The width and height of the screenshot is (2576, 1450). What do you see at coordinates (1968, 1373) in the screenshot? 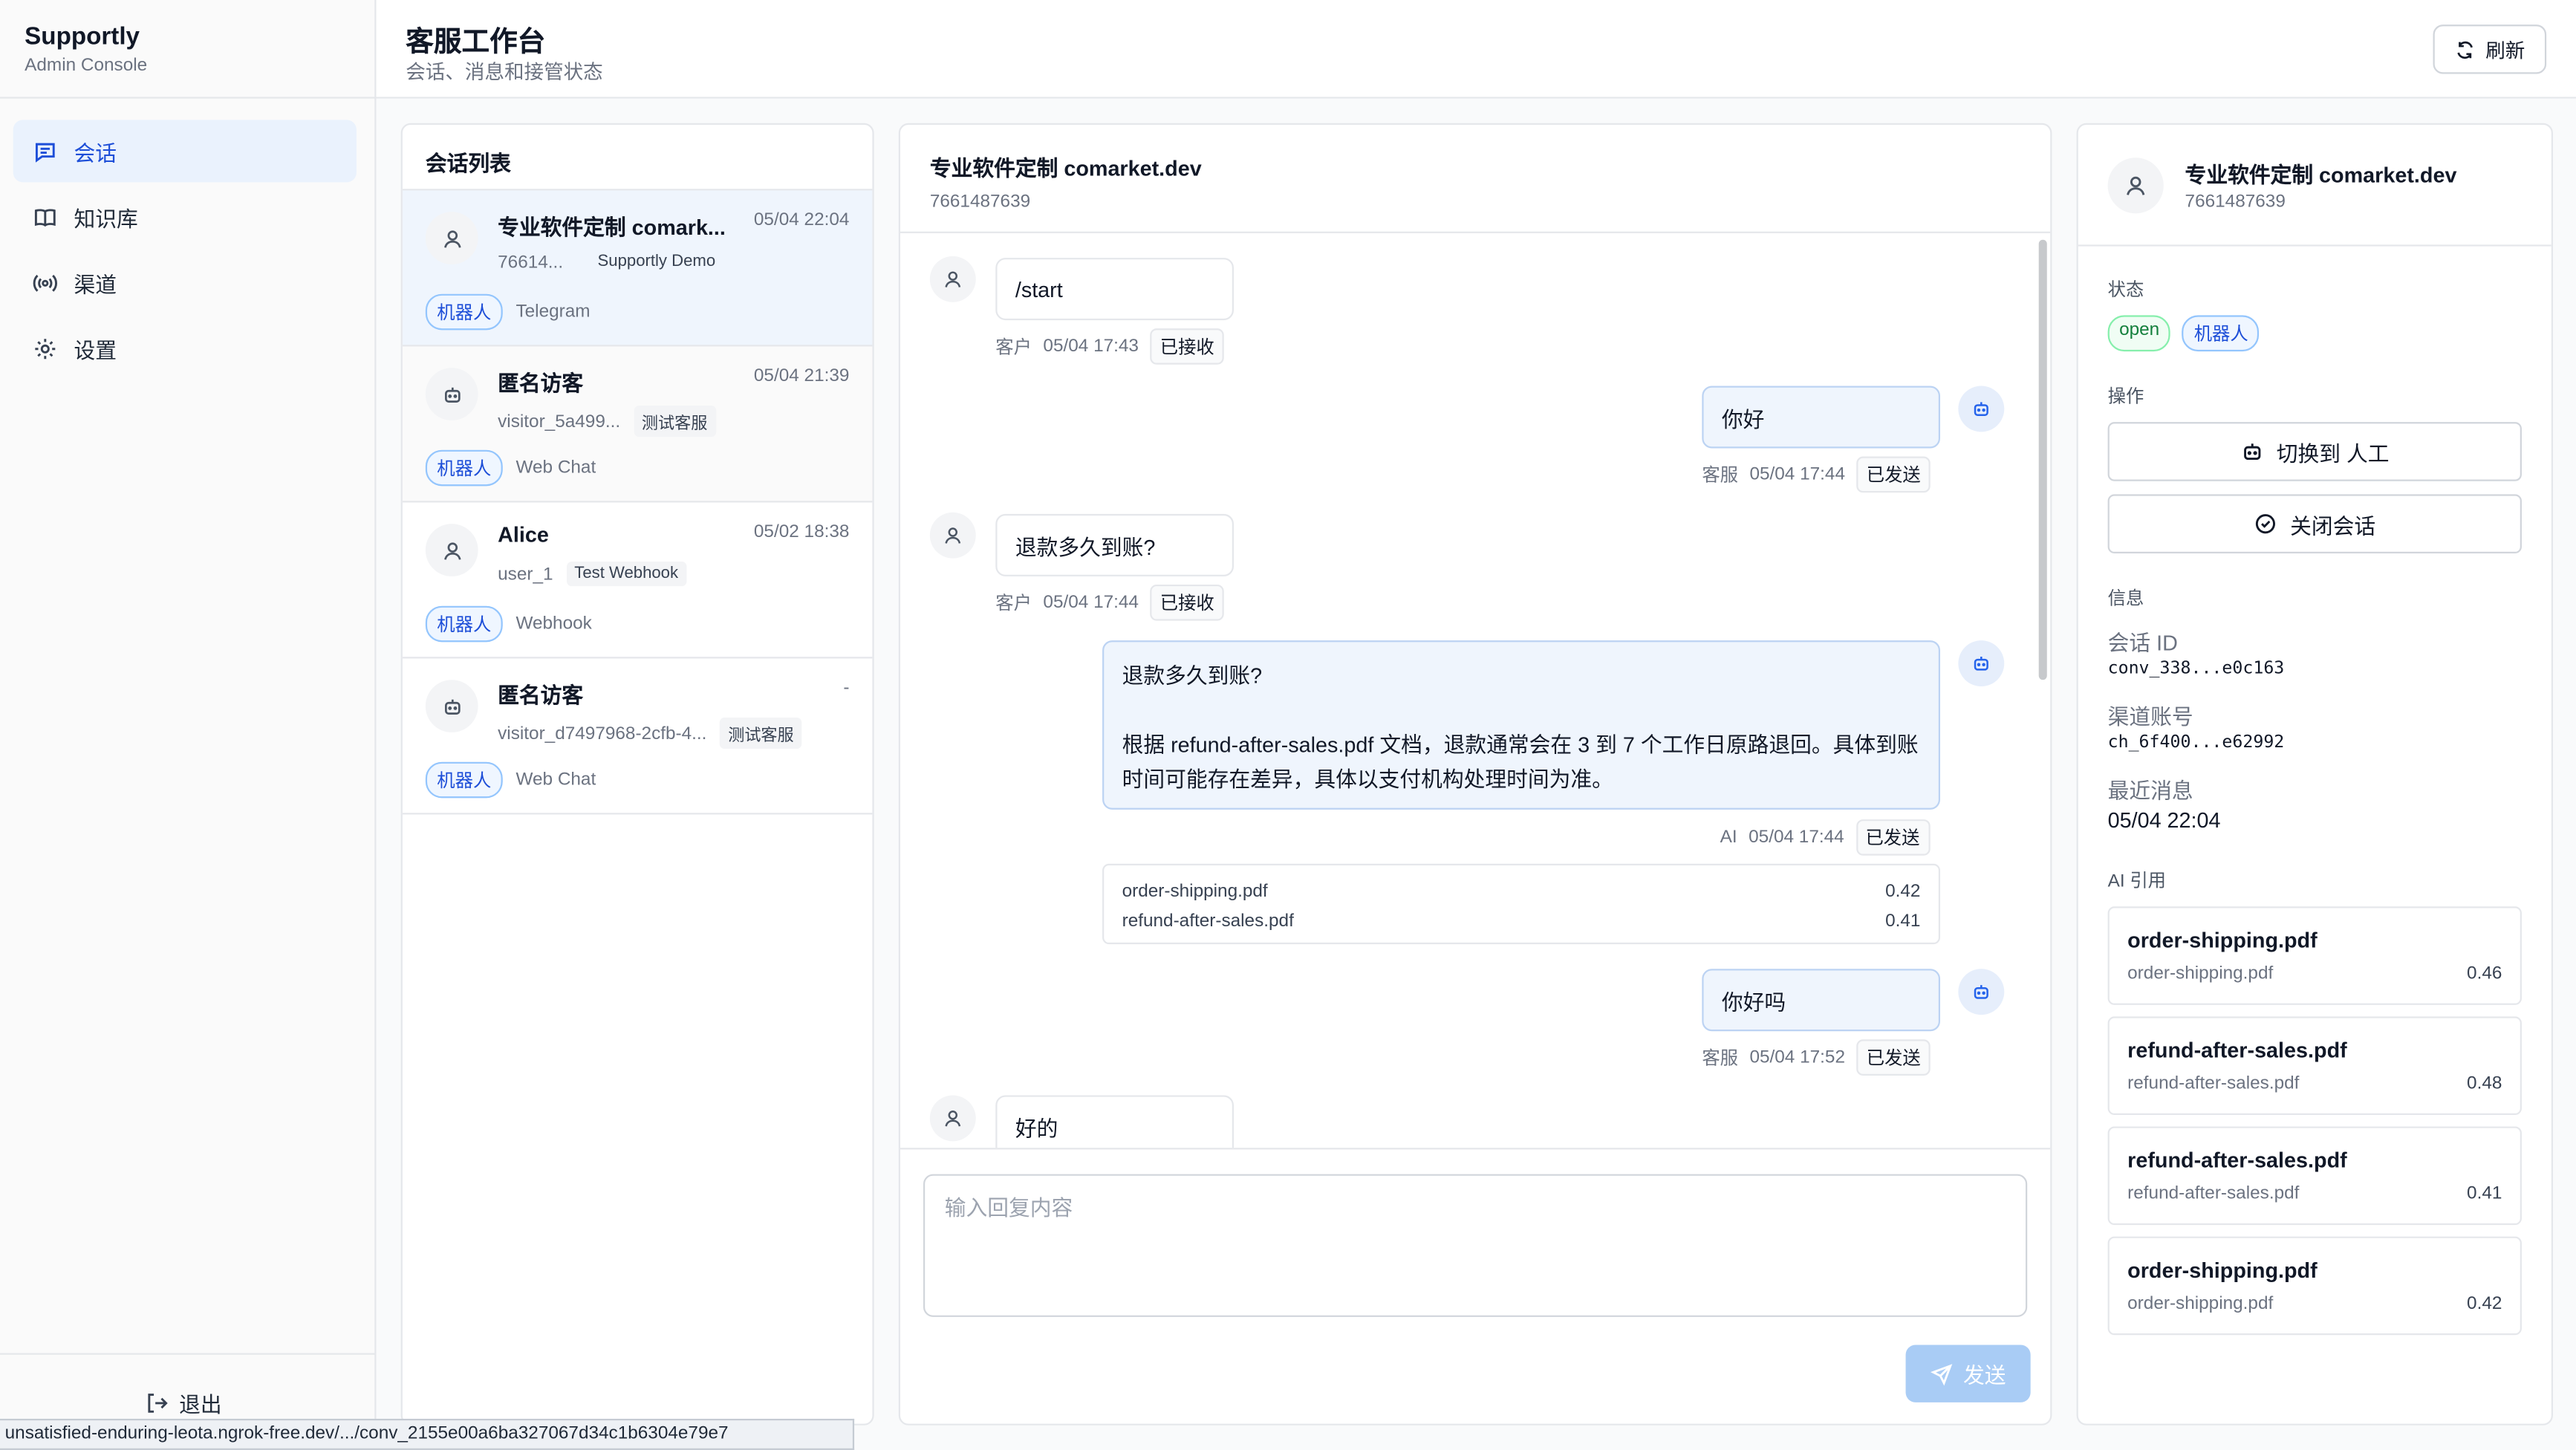
I see `send-button: 发送` at bounding box center [1968, 1373].